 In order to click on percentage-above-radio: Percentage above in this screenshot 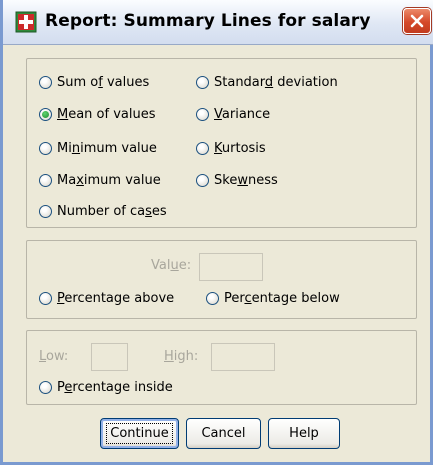, I will do `click(106, 298)`.